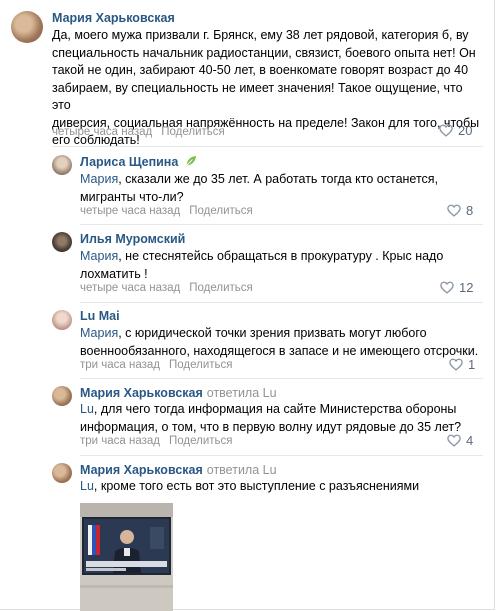  I want to click on like-count: 8, so click(470, 210).